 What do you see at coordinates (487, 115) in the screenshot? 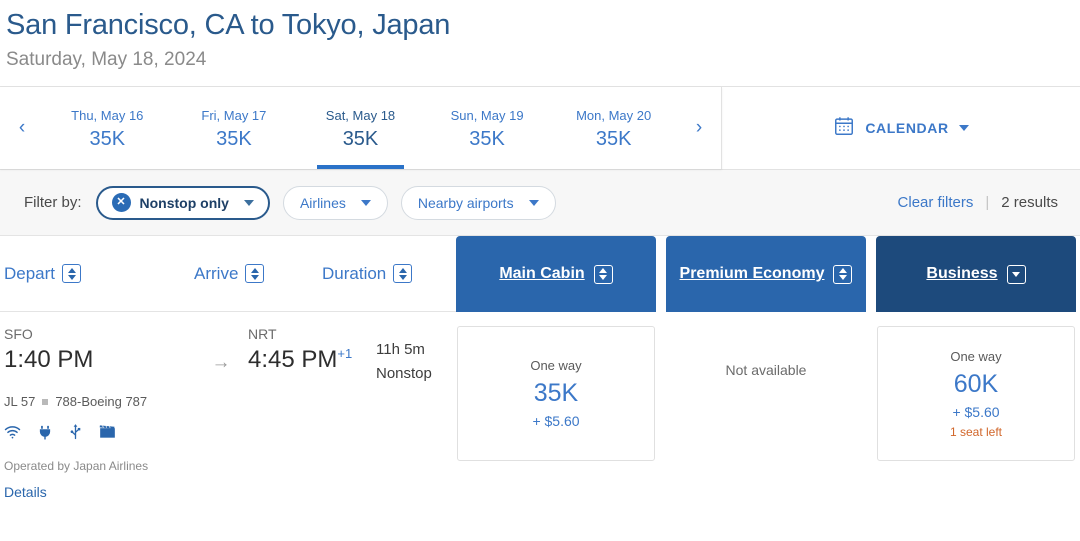
I see `date-option-label: Sun, May 19` at bounding box center [487, 115].